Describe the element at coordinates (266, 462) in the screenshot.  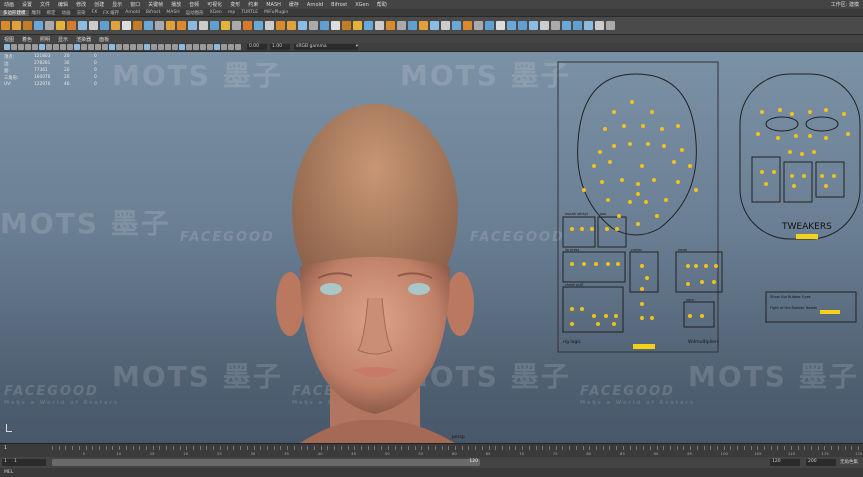
I see `range-bar: 120` at that location.